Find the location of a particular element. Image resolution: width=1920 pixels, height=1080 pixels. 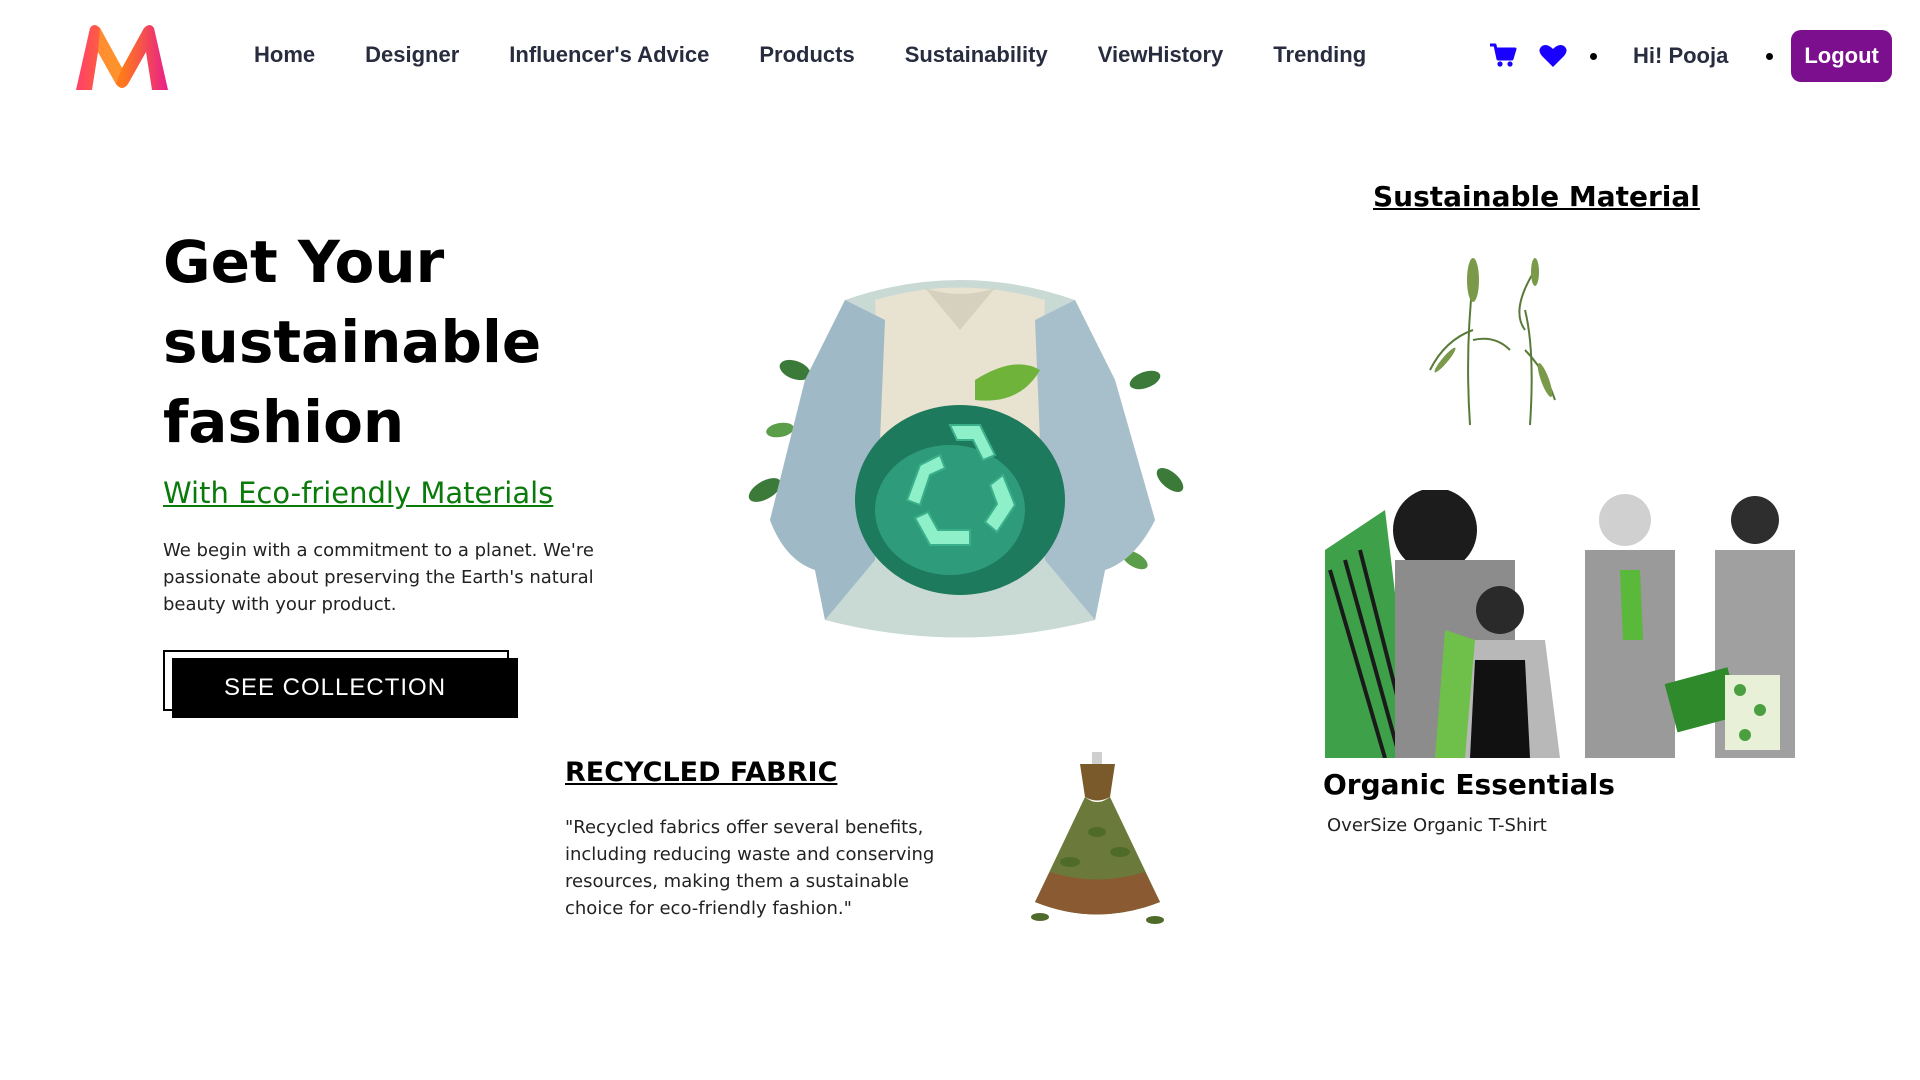

nav-trending: Trending is located at coordinates (1319, 55).